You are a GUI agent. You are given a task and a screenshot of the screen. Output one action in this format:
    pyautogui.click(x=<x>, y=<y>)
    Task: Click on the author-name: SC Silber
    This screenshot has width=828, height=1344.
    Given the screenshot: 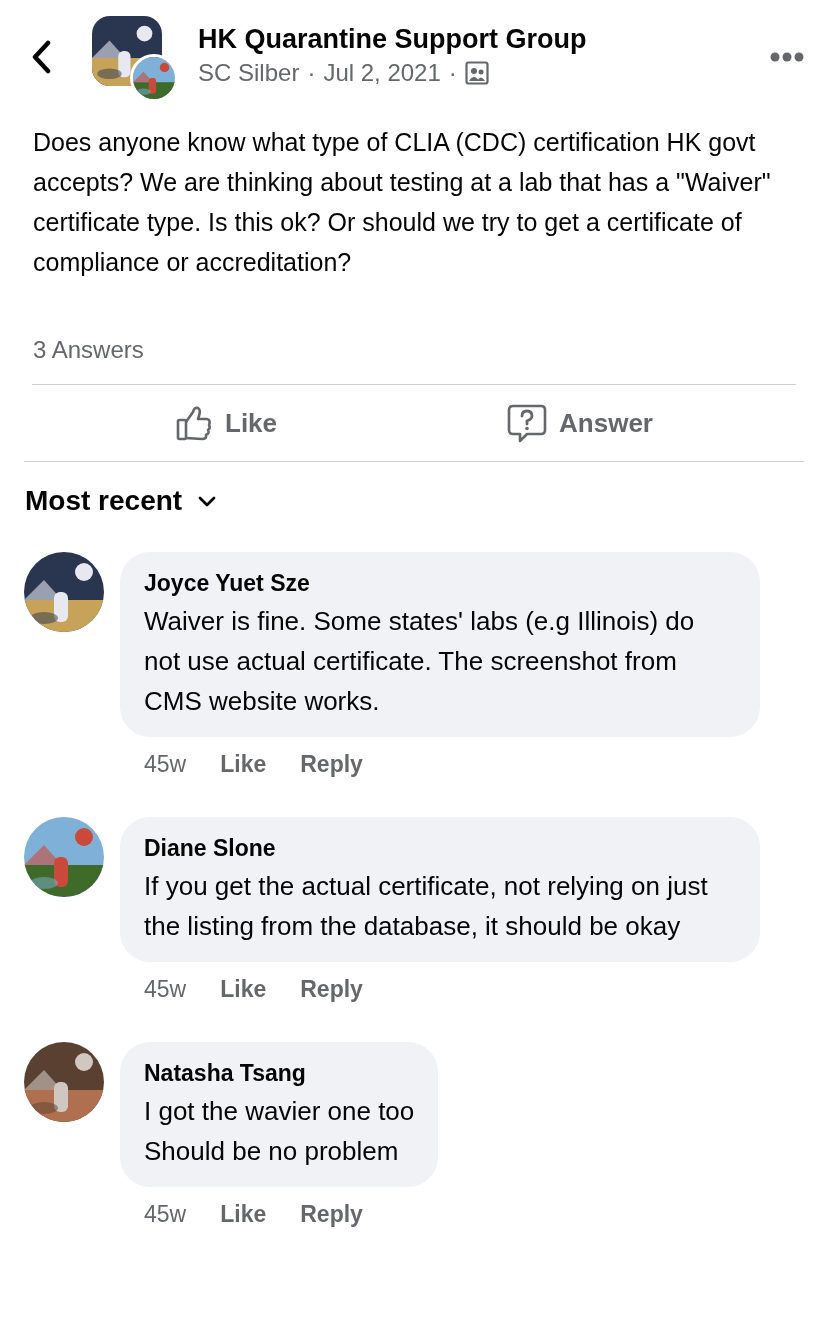 What is the action you would take?
    pyautogui.click(x=249, y=73)
    